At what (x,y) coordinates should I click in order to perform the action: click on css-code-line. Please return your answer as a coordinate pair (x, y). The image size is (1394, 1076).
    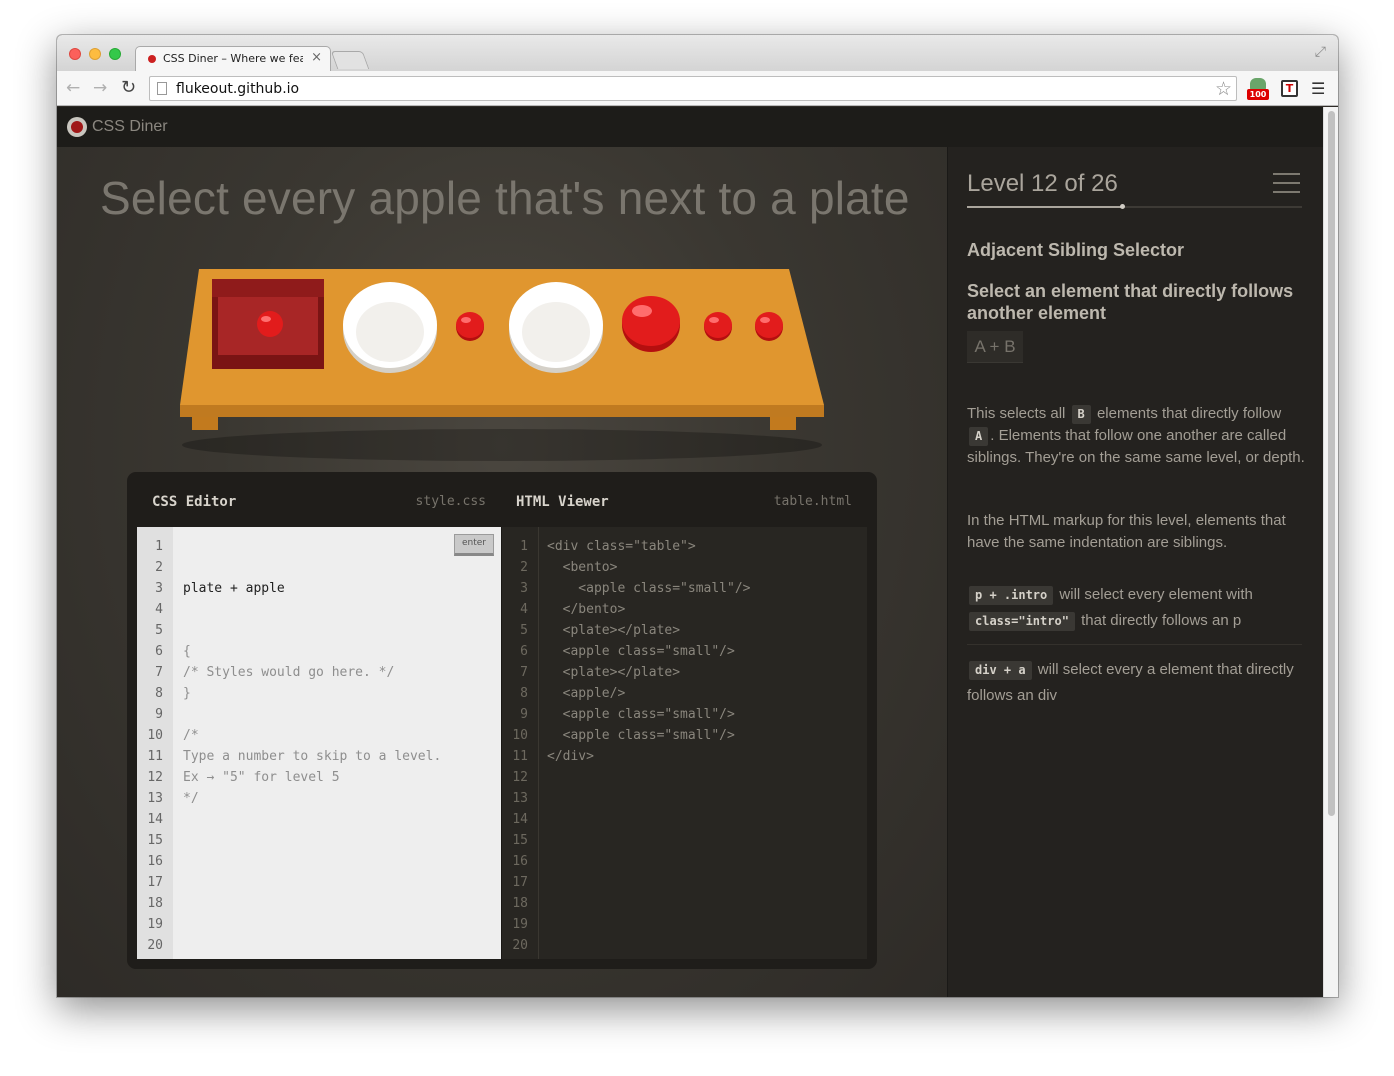
    Looking at the image, I should click on (312, 714).